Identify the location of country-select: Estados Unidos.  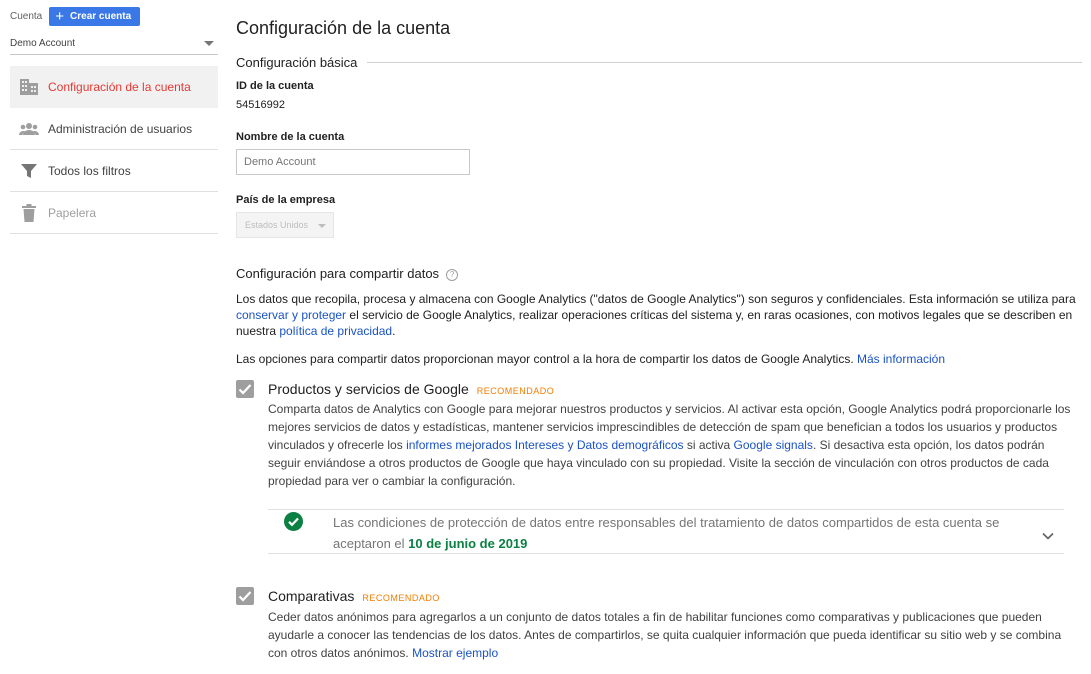
(285, 225).